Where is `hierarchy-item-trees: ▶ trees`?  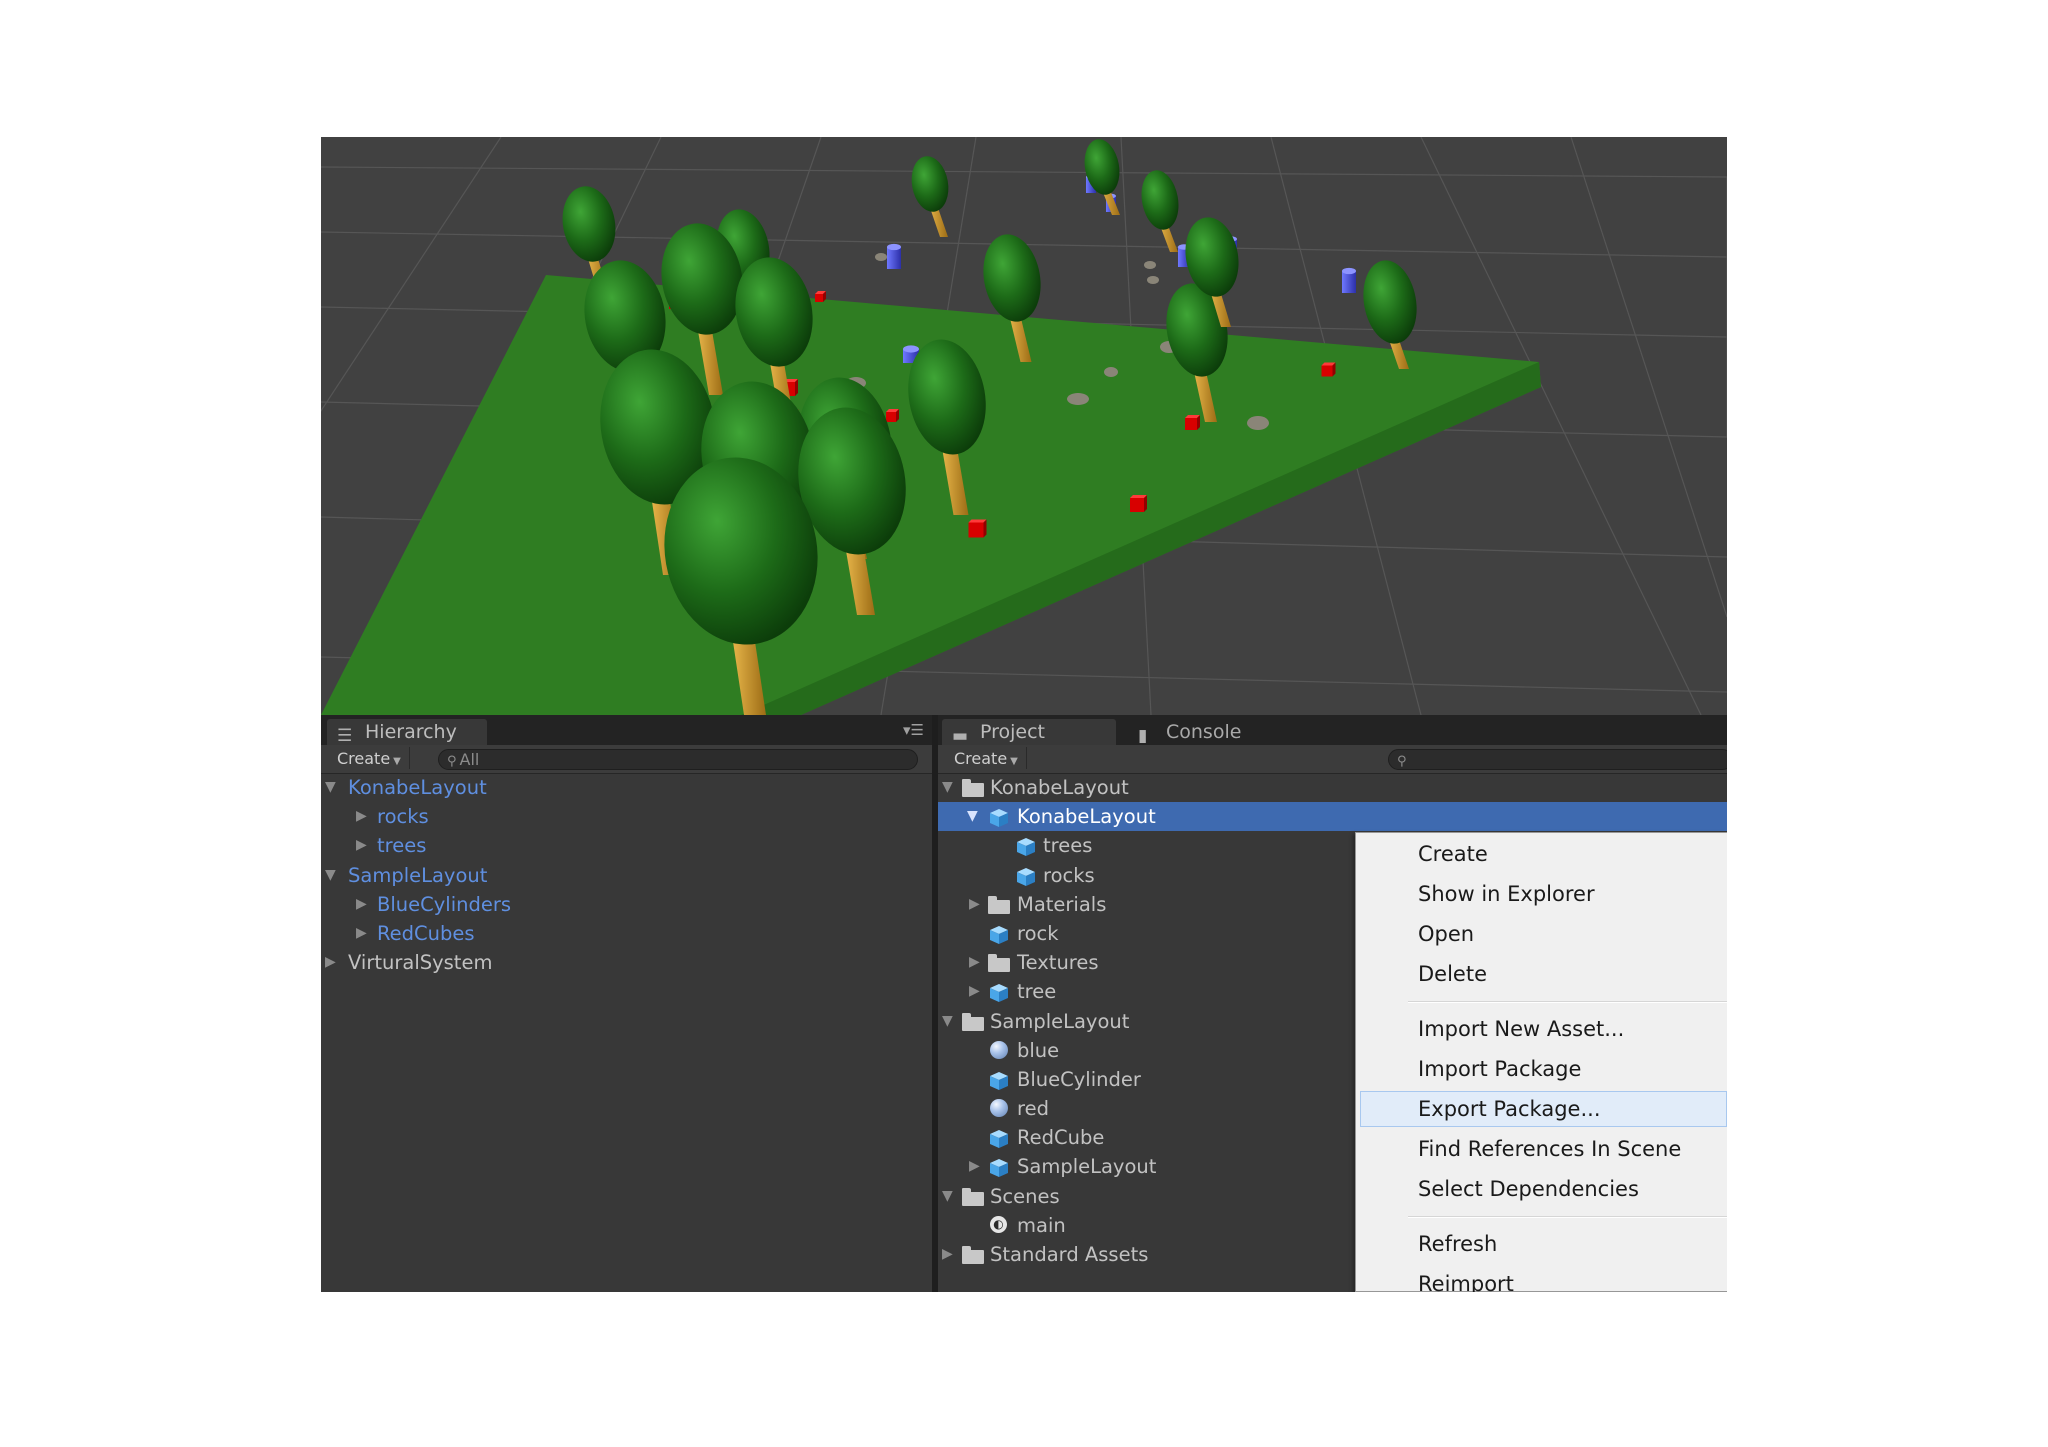
hierarchy-item-trees: ▶ trees is located at coordinates (626, 845).